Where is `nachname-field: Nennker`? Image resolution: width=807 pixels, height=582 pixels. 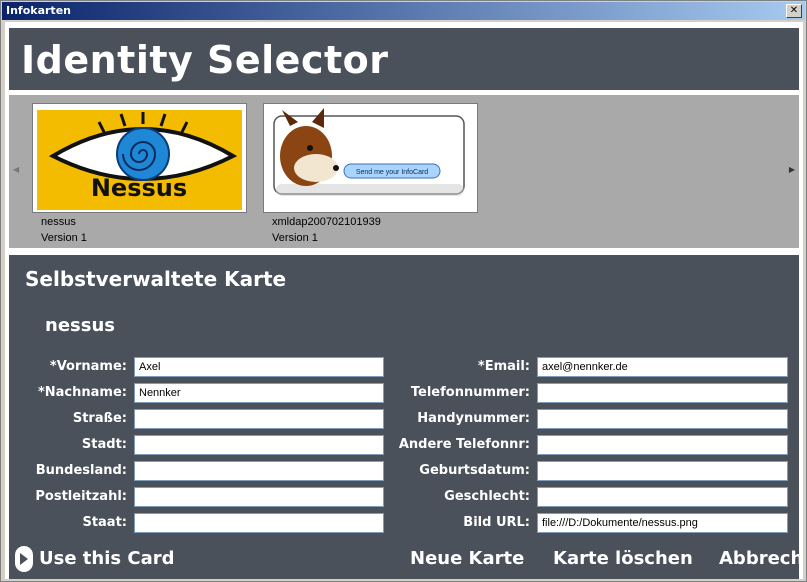
nachname-field: Nennker is located at coordinates (259, 393).